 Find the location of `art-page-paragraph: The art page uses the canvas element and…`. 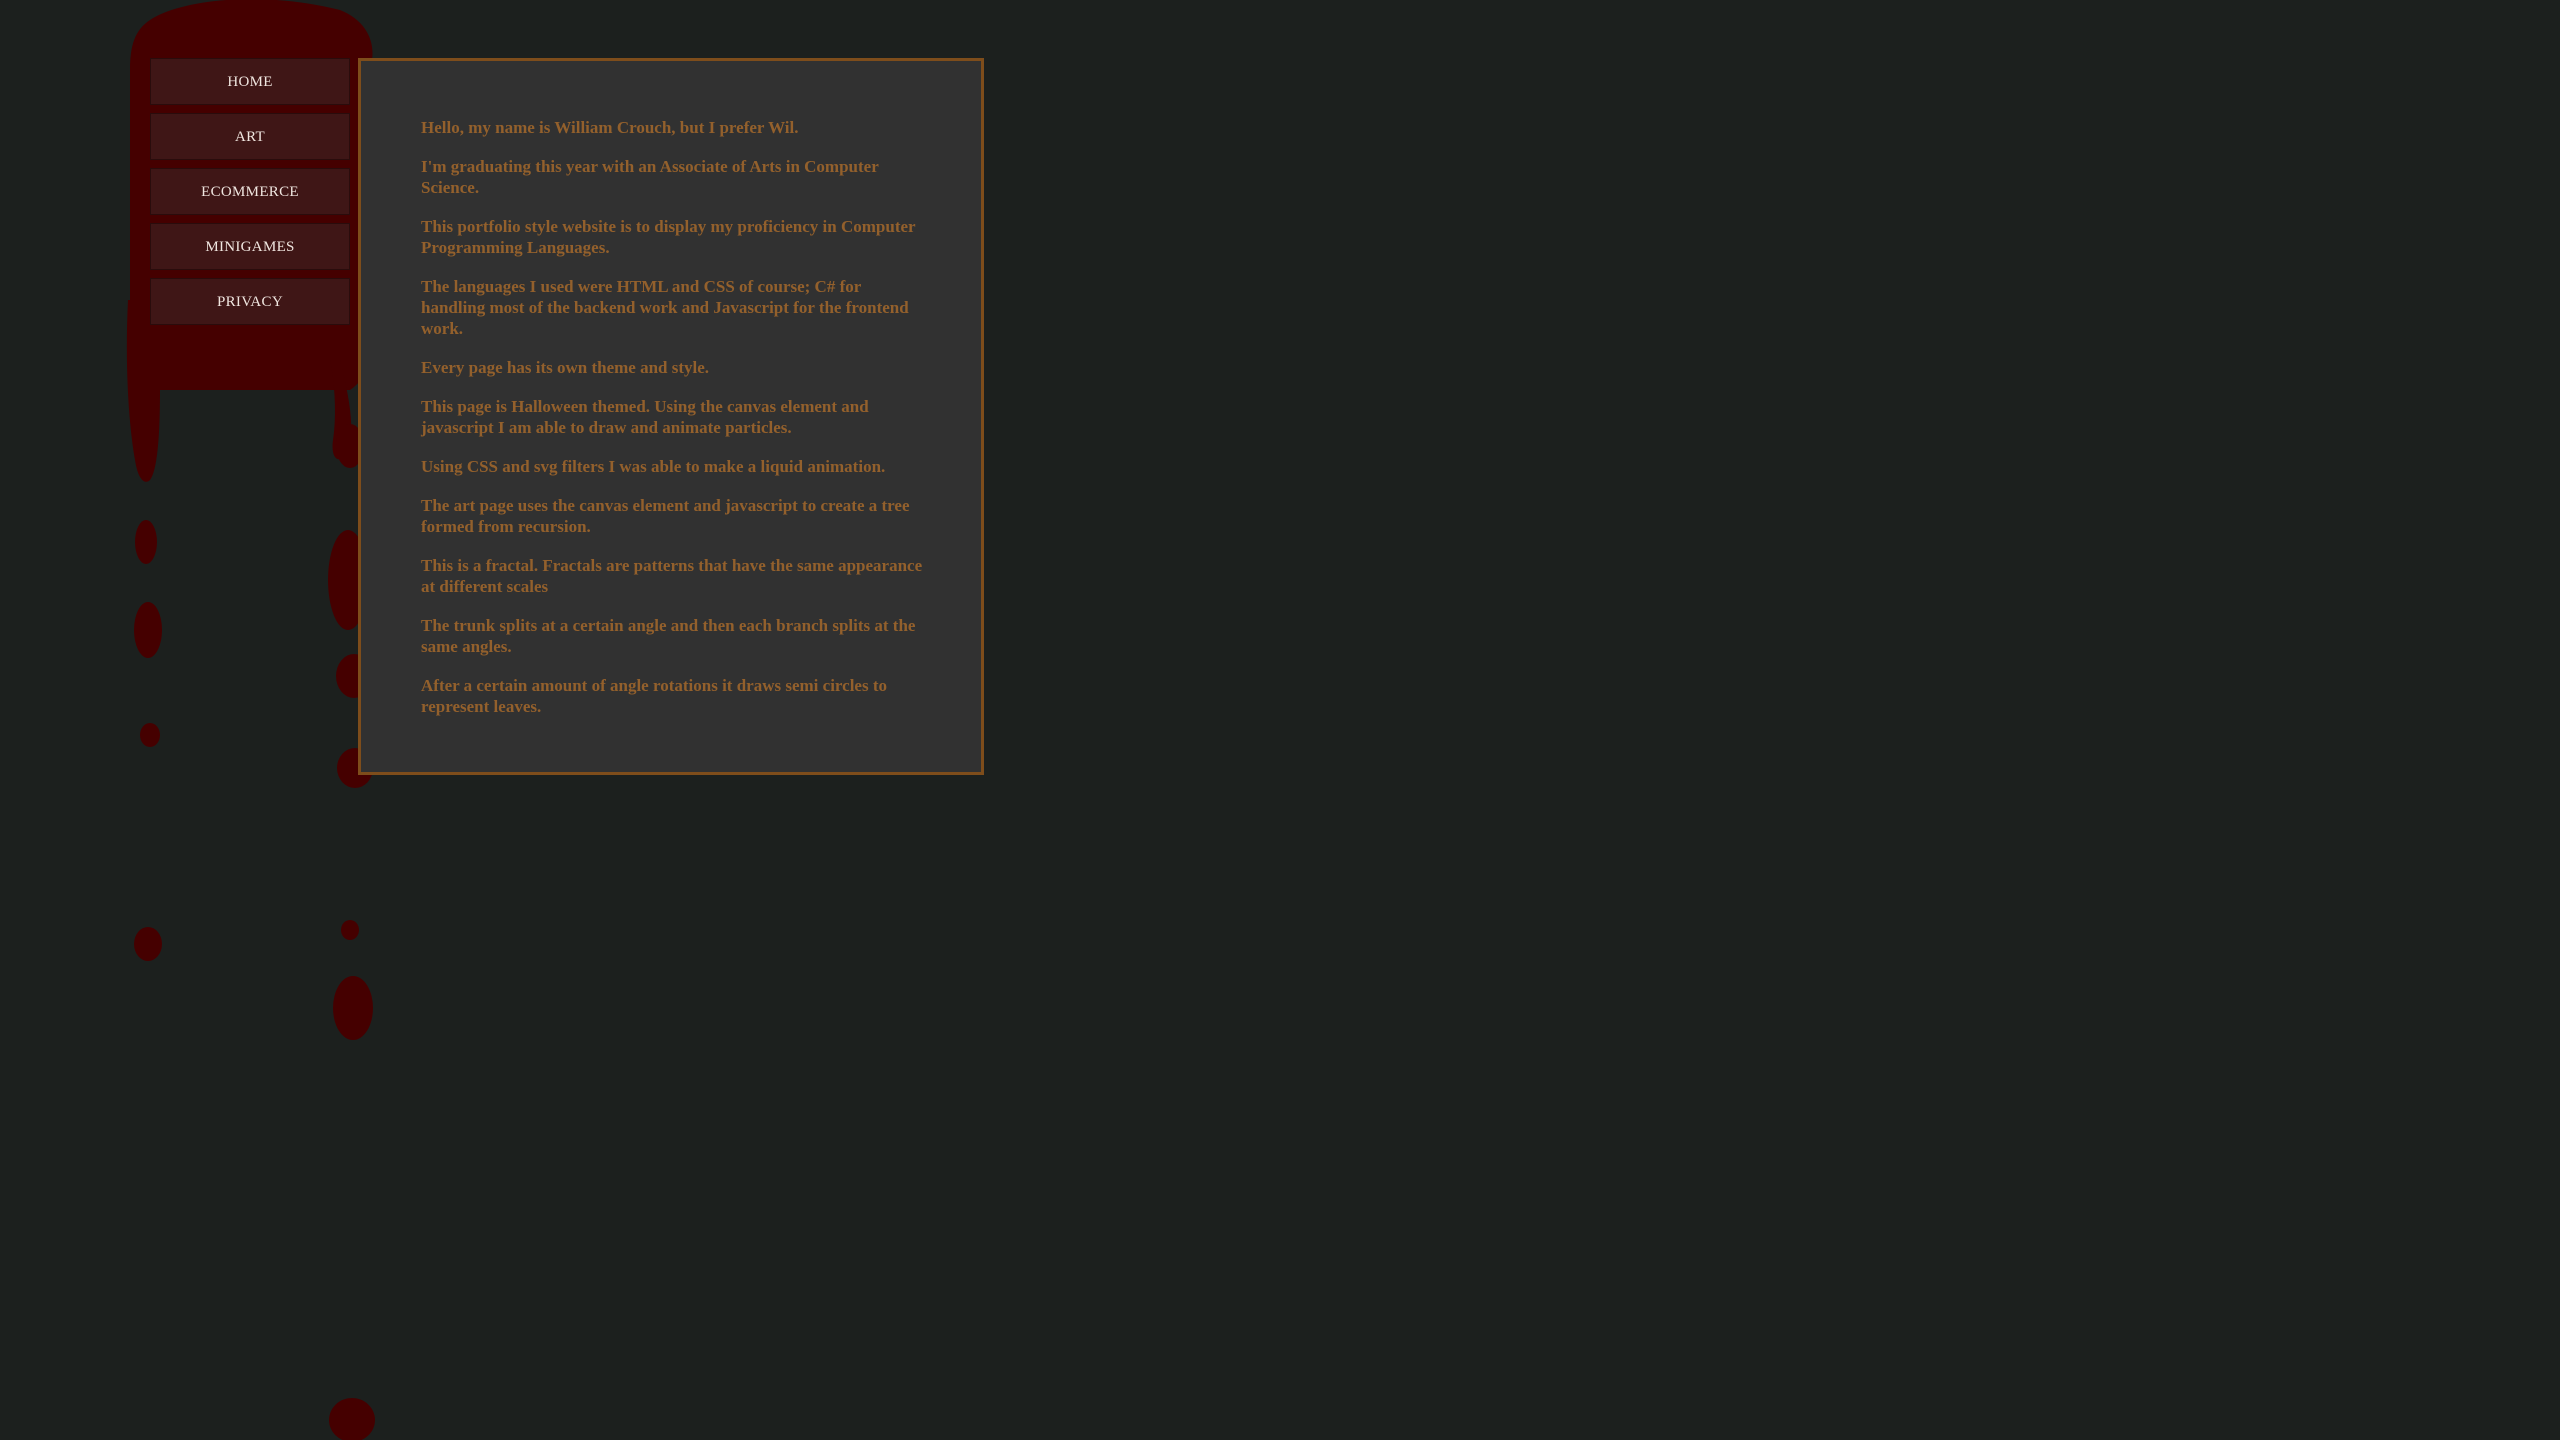

art-page-paragraph: The art page uses the canvas element and… is located at coordinates (665, 516).